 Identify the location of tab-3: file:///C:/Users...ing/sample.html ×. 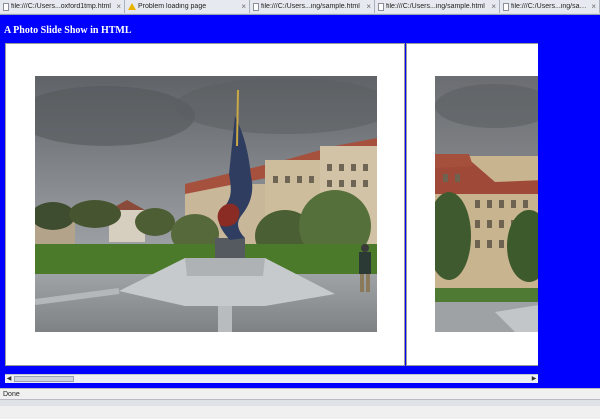
(312, 6).